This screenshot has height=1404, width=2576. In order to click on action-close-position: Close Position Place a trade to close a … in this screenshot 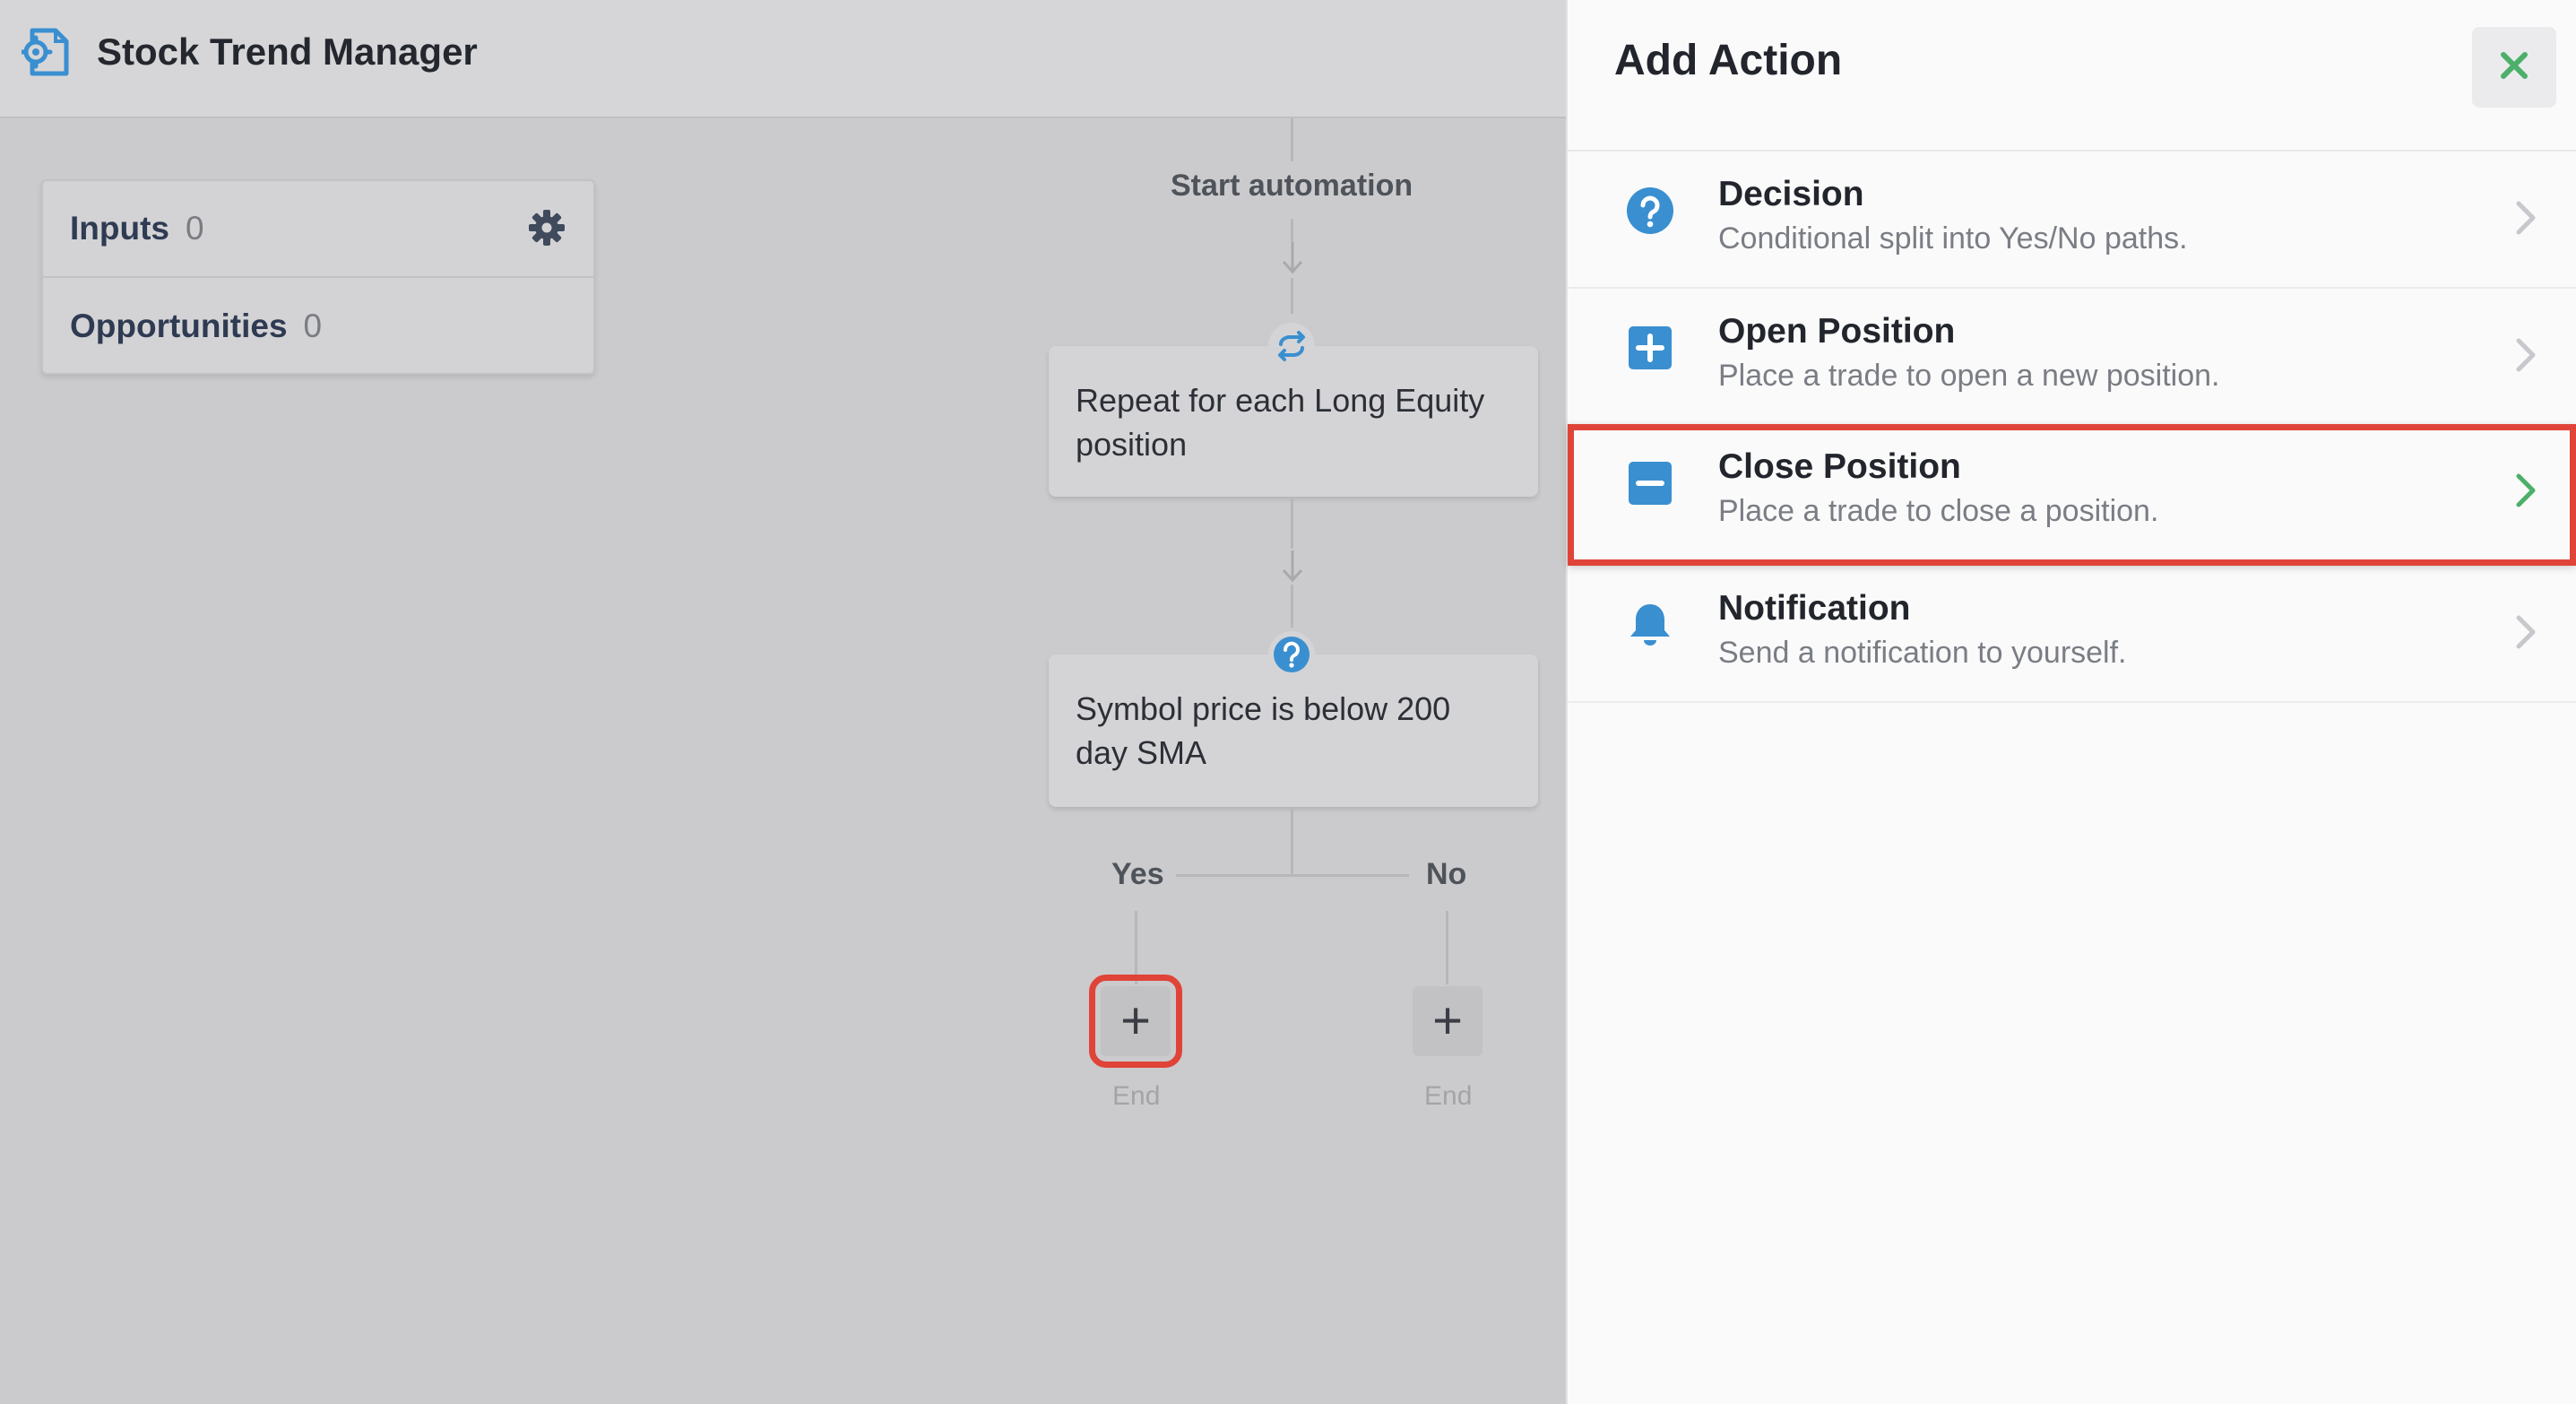, I will do `click(2072, 495)`.